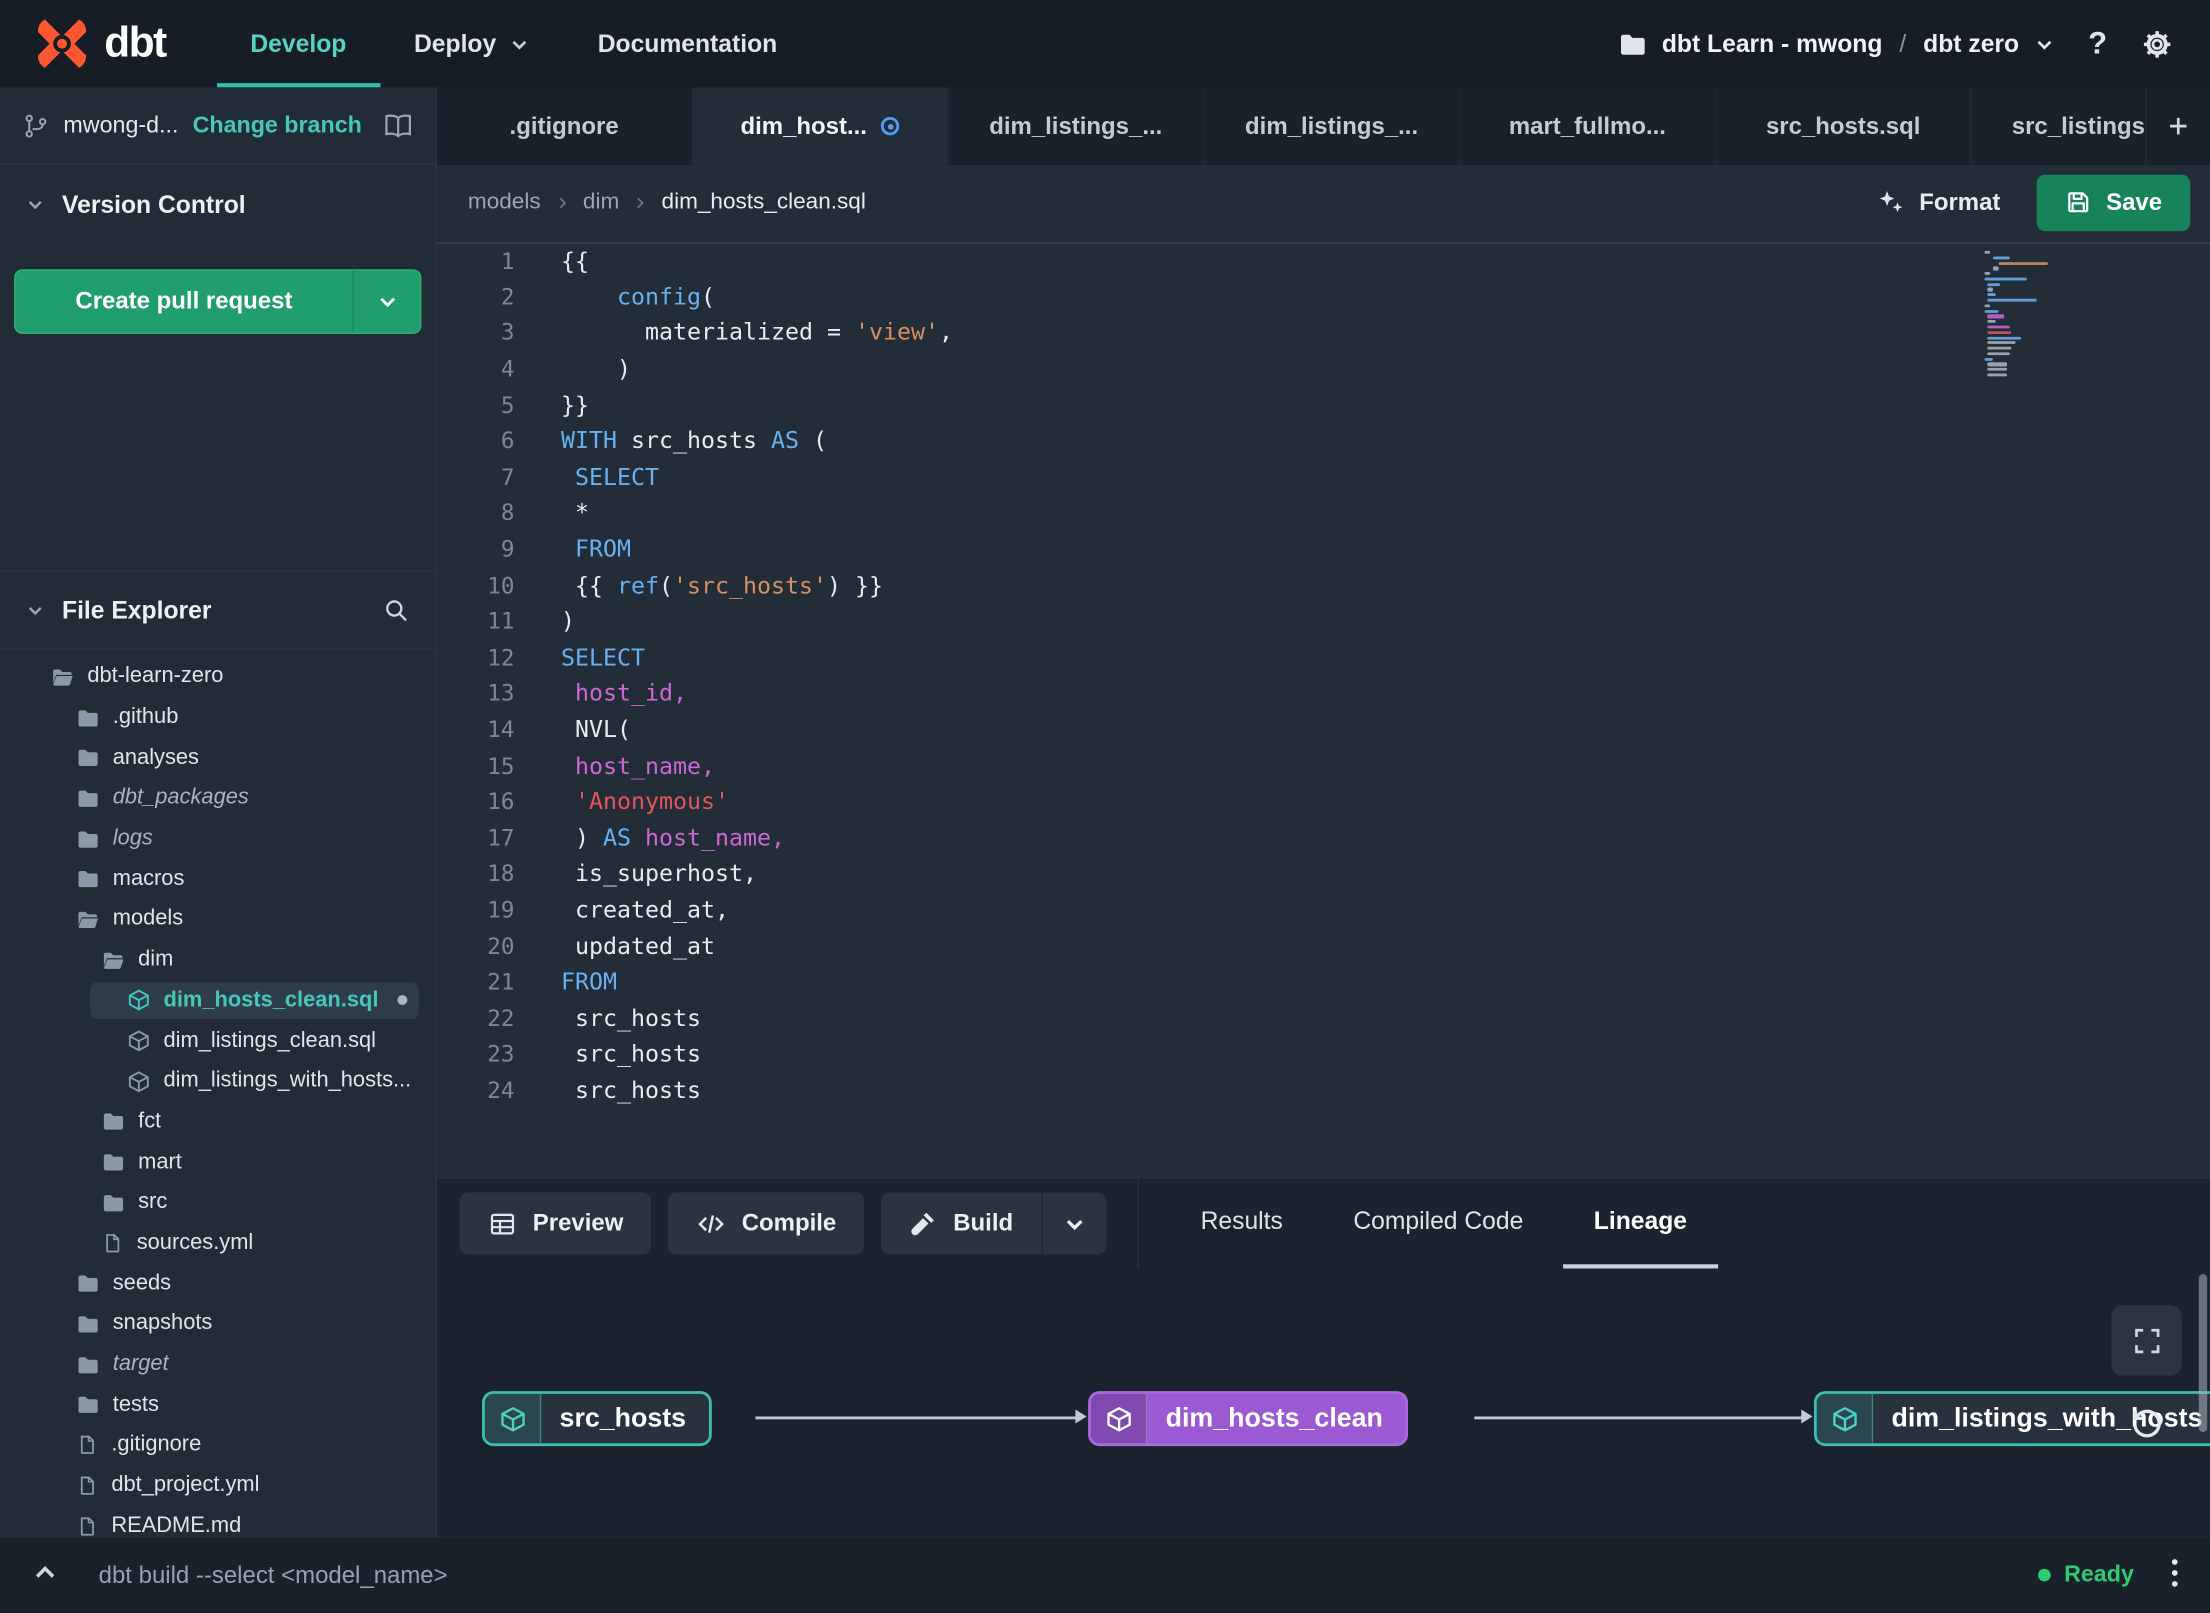 This screenshot has height=1613, width=2210. I want to click on build-button: Build, so click(961, 1223).